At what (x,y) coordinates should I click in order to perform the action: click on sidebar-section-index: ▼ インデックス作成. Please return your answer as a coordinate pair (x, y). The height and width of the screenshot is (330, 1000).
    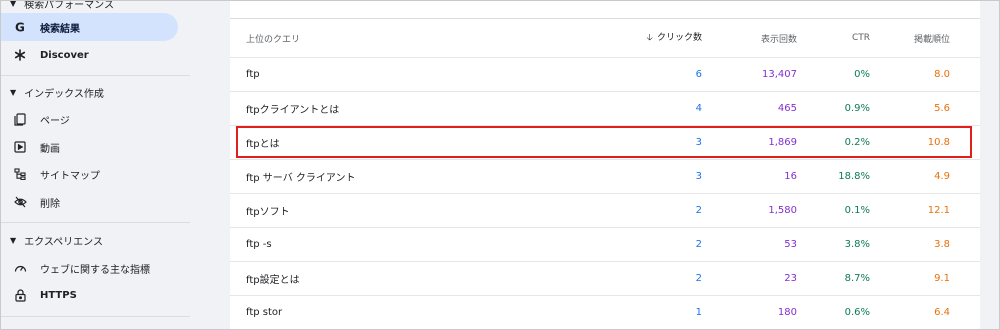
    Looking at the image, I should click on (52, 92).